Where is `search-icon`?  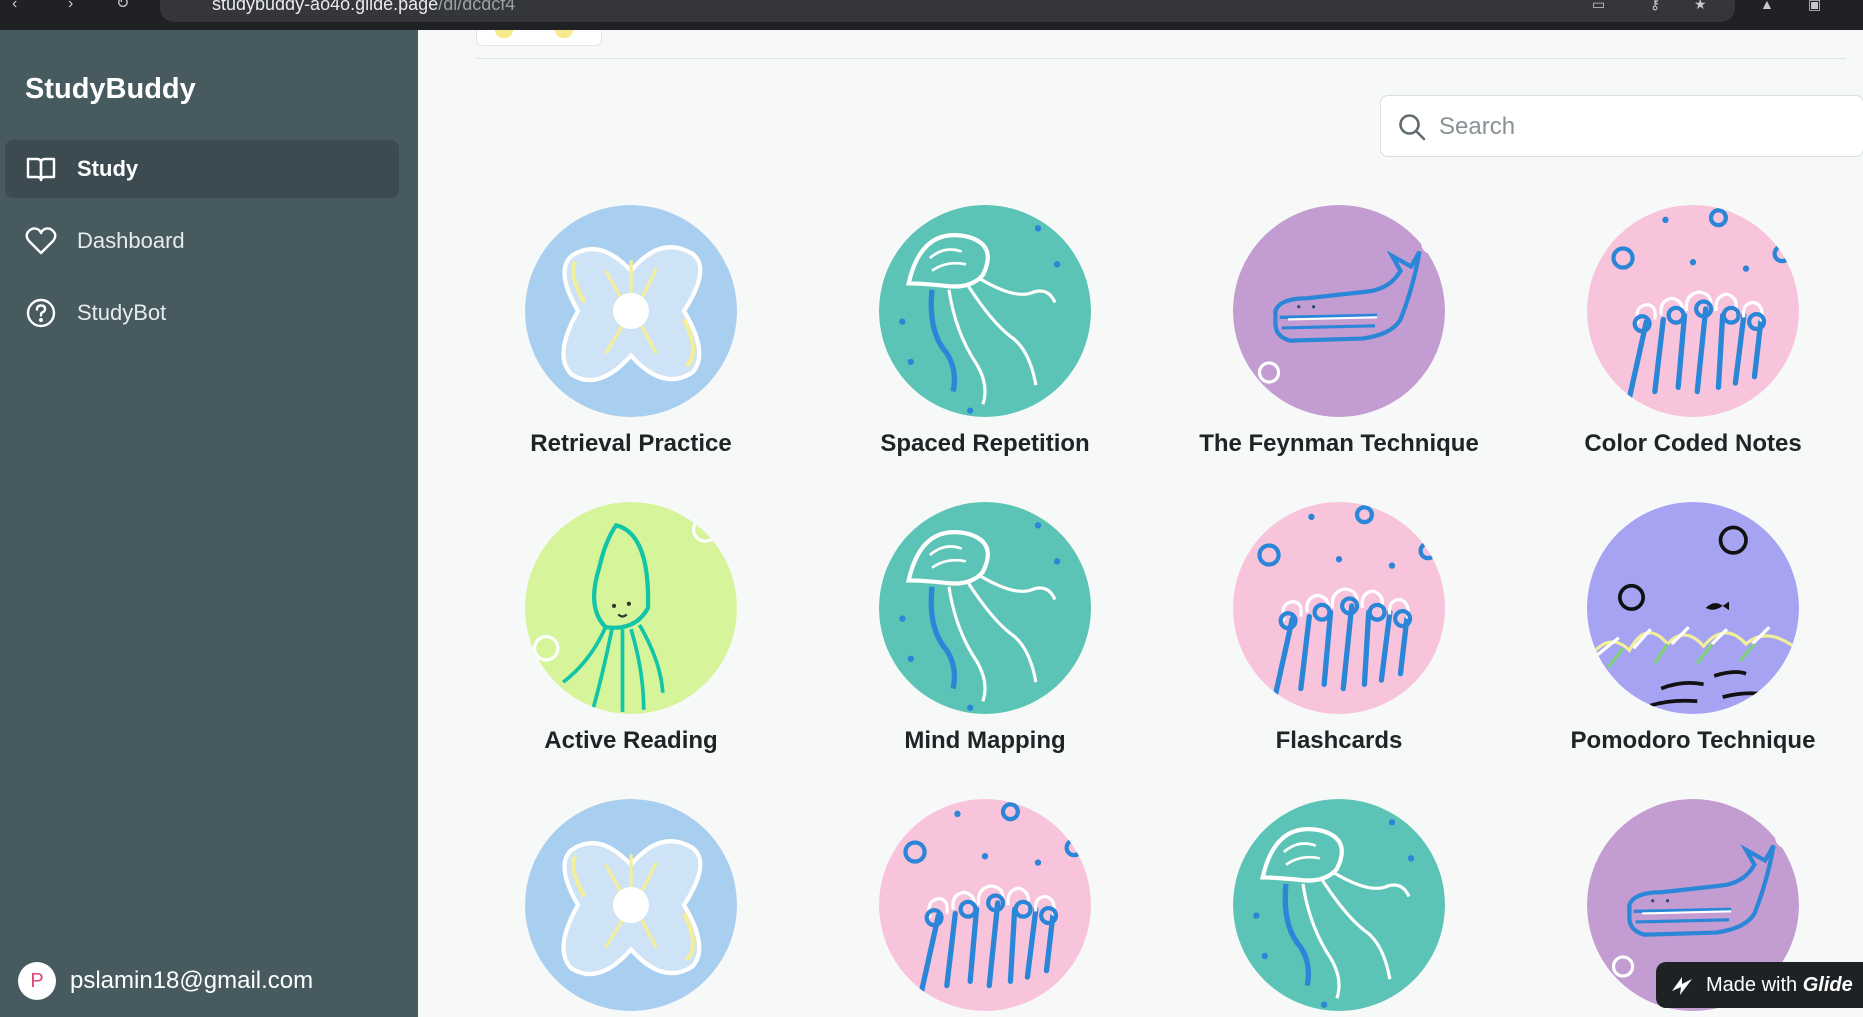 search-icon is located at coordinates (1412, 127).